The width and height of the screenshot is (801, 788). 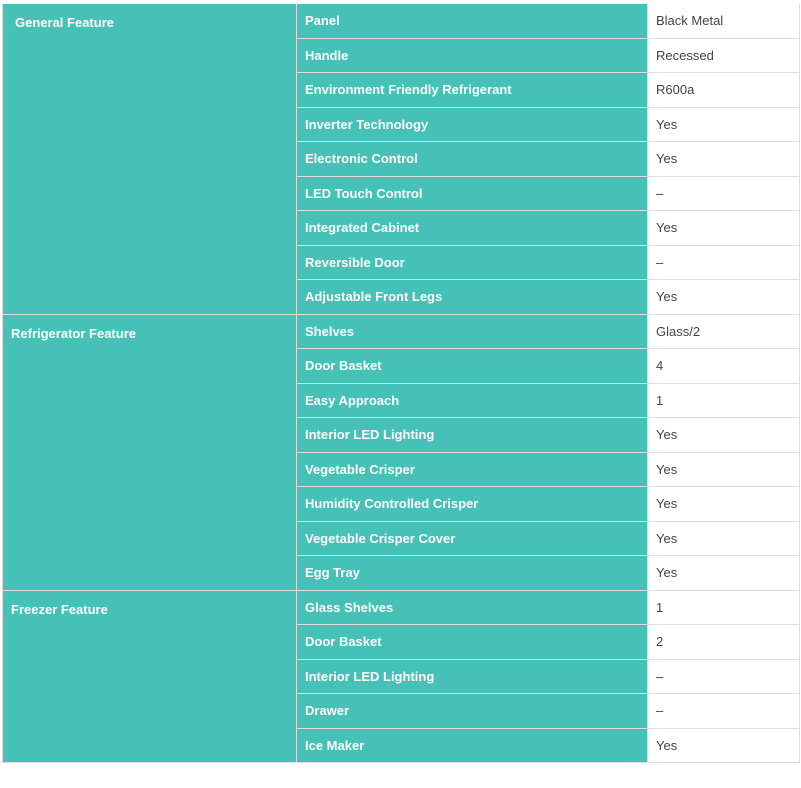 I want to click on feature-name: Vegetable Crisper Cover, so click(x=472, y=538).